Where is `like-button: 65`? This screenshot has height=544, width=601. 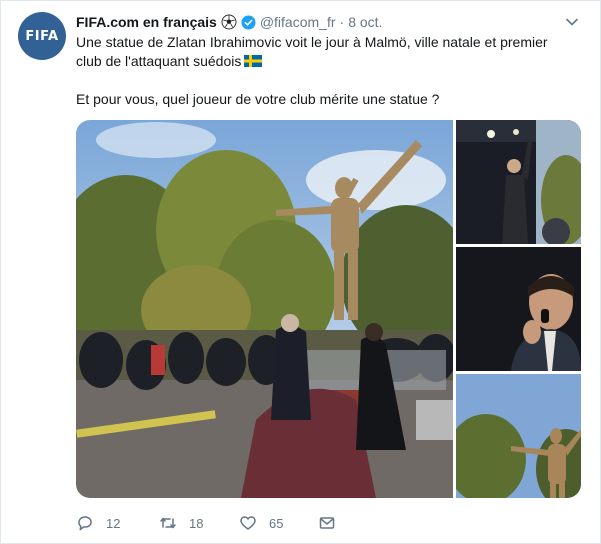
like-button: 65 is located at coordinates (261, 523).